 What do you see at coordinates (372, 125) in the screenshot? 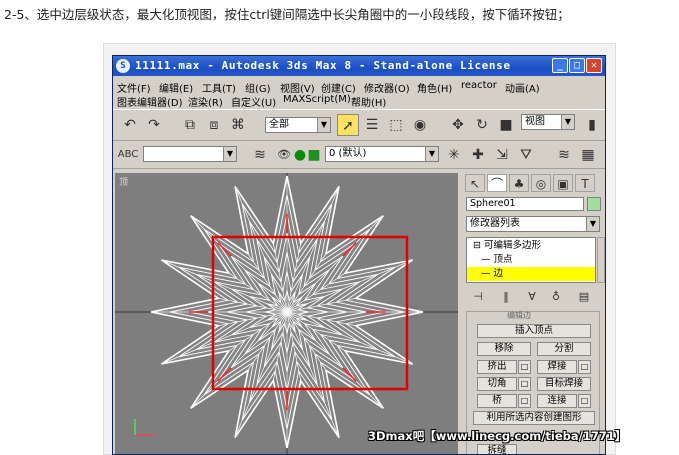
I see `select-by-name-icon: ☰` at bounding box center [372, 125].